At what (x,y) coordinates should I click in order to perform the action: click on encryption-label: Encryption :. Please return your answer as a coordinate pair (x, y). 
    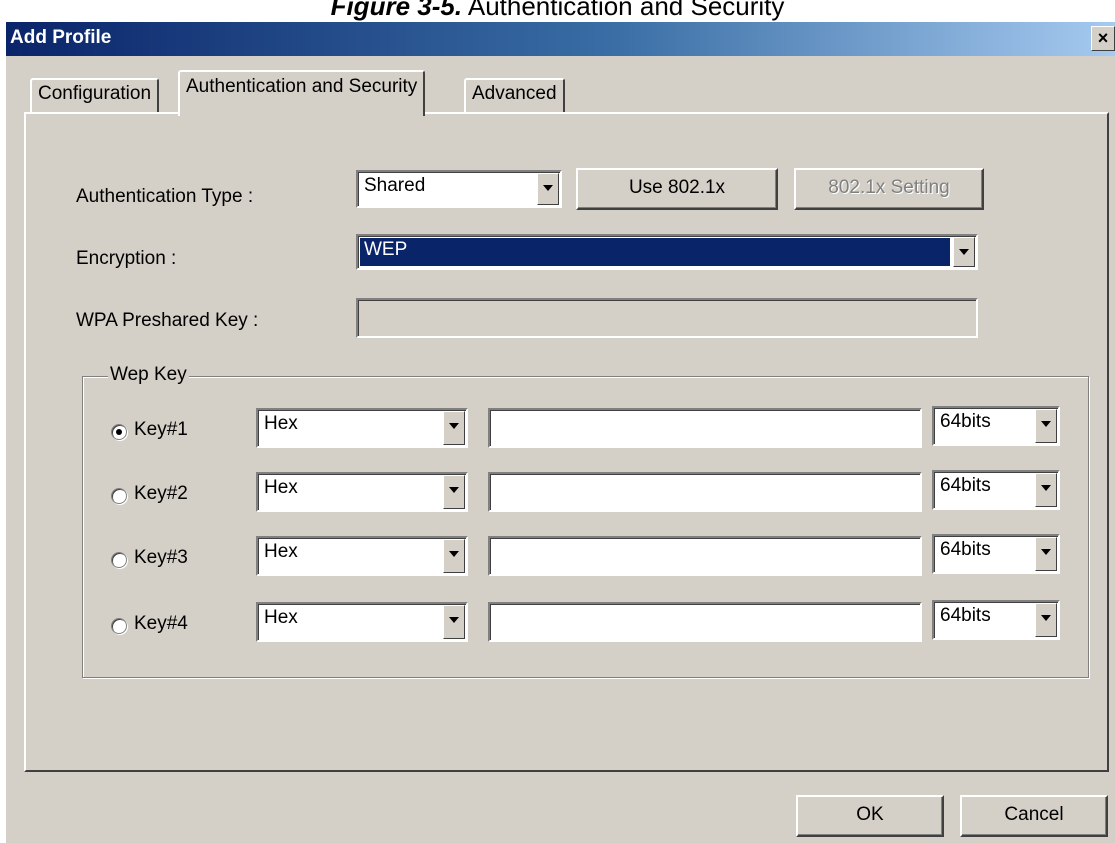
    Looking at the image, I should click on (126, 258).